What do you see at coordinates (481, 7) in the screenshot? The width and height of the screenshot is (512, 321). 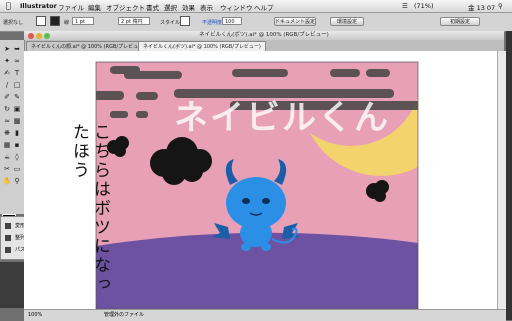 I see `menu-clock: 金 13 07` at bounding box center [481, 7].